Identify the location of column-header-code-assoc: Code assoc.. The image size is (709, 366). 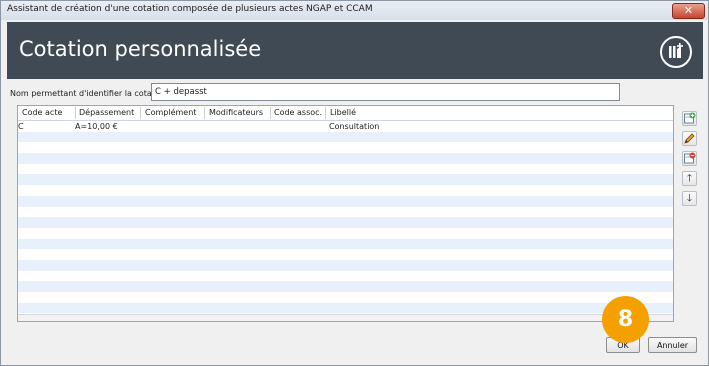
(298, 112).